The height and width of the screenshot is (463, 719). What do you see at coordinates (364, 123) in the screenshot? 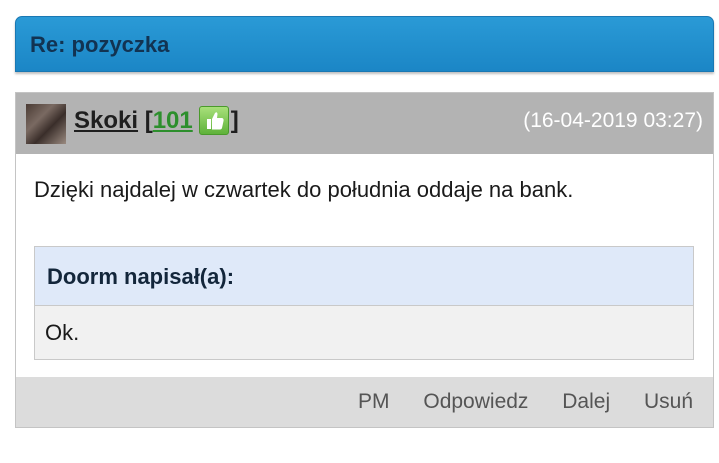
I see `post-header: Skoki [101 ] (16-04-2019 03:27)` at bounding box center [364, 123].